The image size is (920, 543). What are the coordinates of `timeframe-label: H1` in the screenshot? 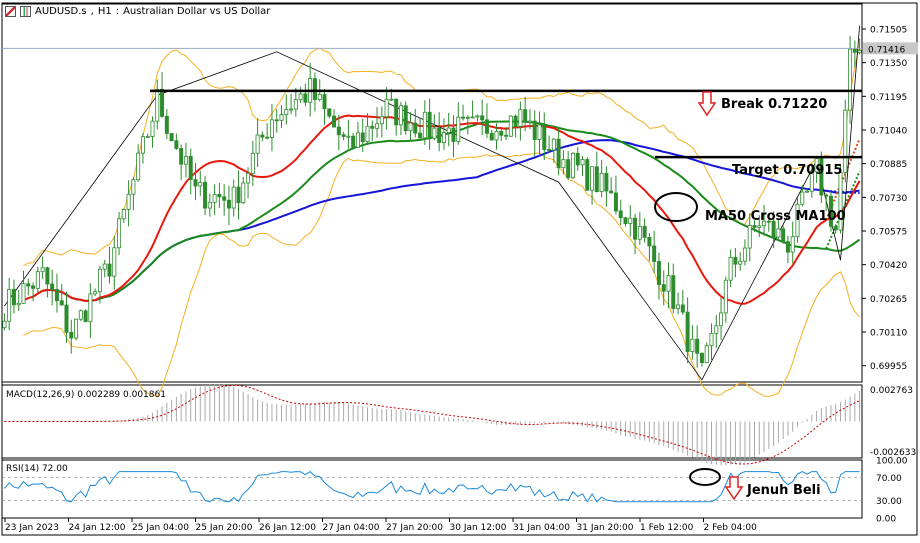 It's located at (104, 11).